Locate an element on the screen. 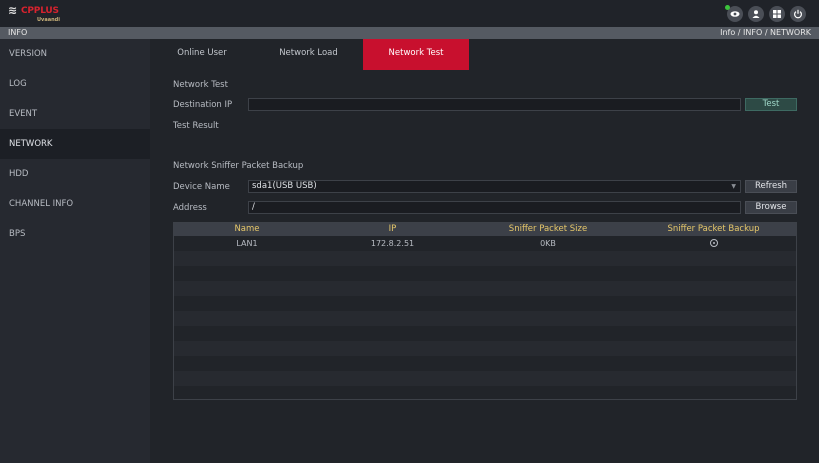 This screenshot has height=463, width=819. tab-network-load: Network Load is located at coordinates (308, 54).